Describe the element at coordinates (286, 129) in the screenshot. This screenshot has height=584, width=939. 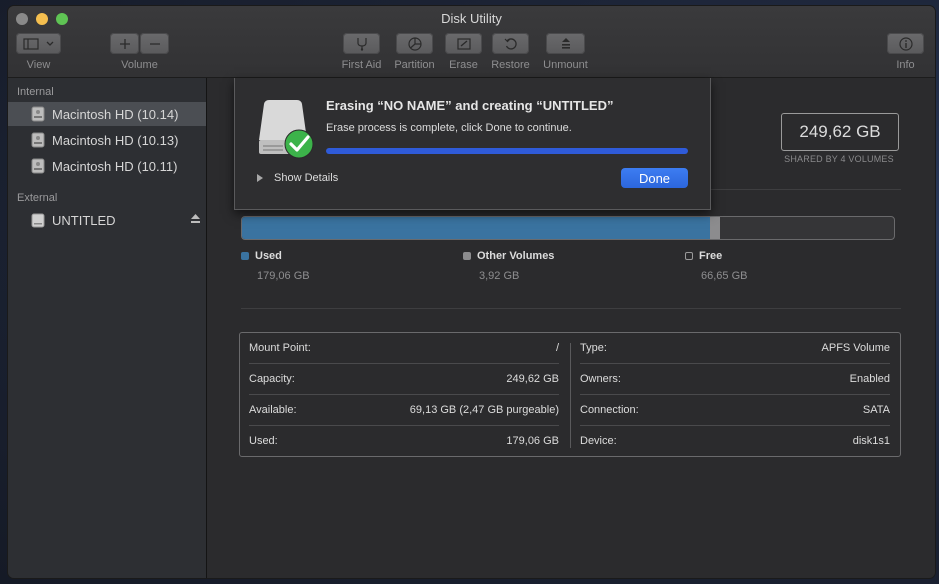
I see `drive-success-icon` at that location.